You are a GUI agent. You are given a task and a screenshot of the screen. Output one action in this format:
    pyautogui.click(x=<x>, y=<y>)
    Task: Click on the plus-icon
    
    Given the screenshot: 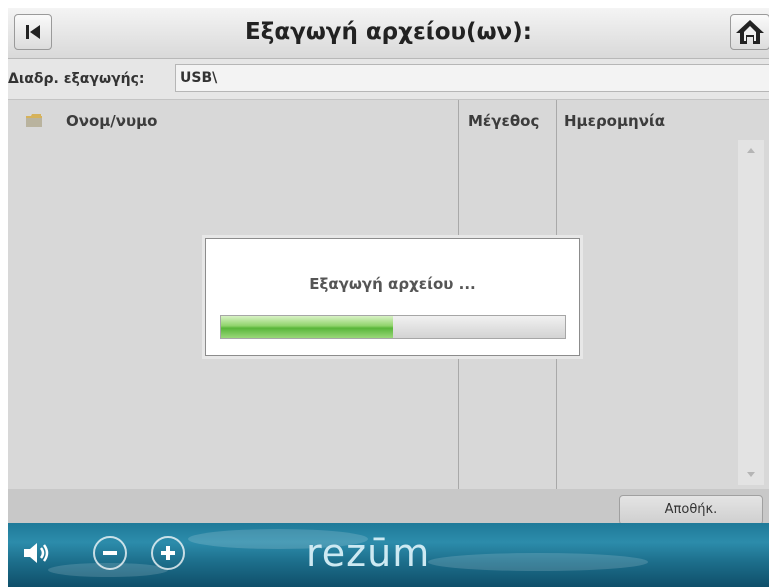 What is the action you would take?
    pyautogui.click(x=168, y=553)
    